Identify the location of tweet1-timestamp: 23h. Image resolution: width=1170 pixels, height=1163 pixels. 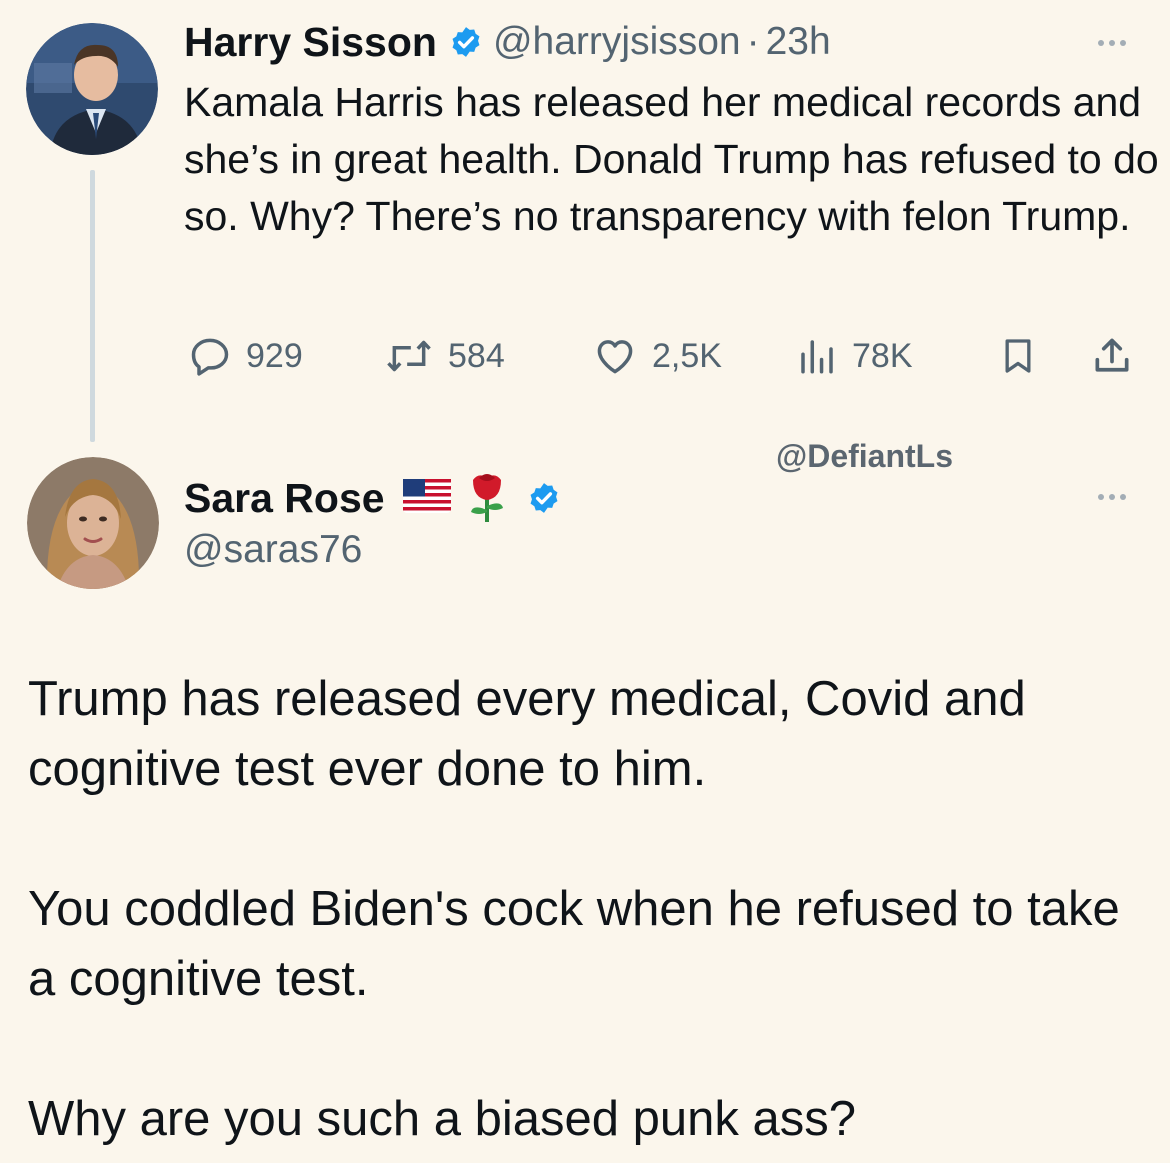
(798, 42).